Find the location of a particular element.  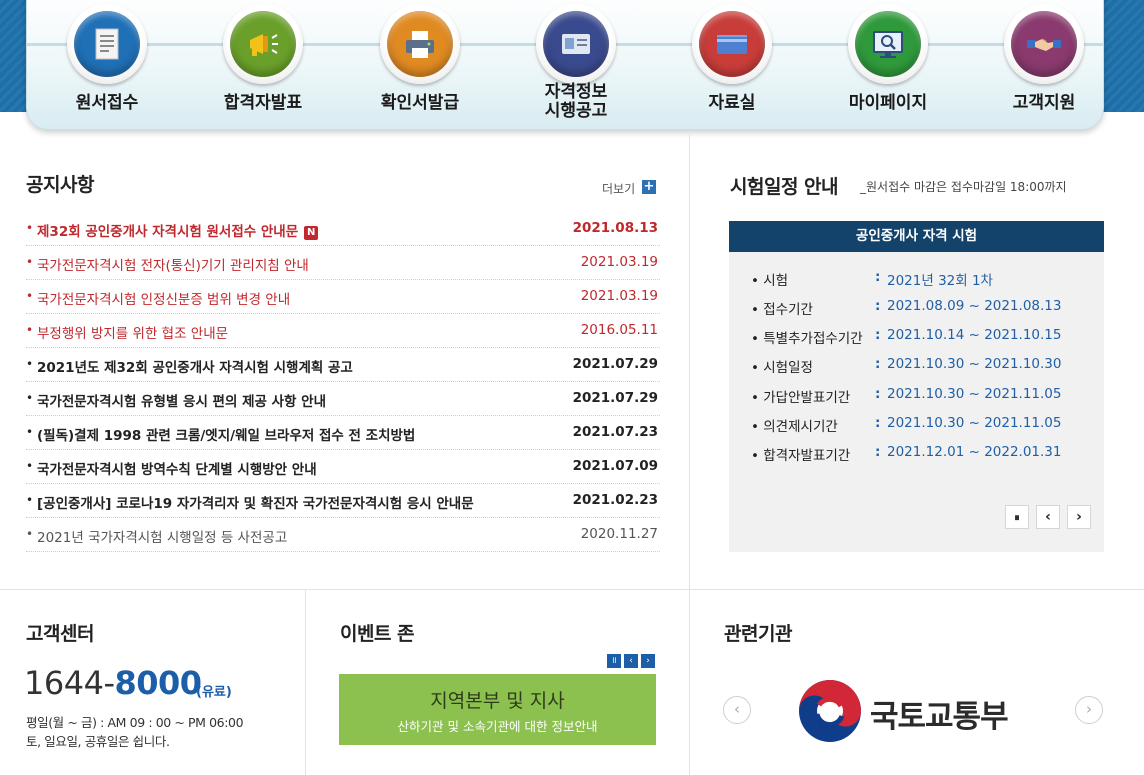

schedule-row: • 가답안발표기간 : 2021.10.30 ~ 2021.11.05 is located at coordinates (906, 396).